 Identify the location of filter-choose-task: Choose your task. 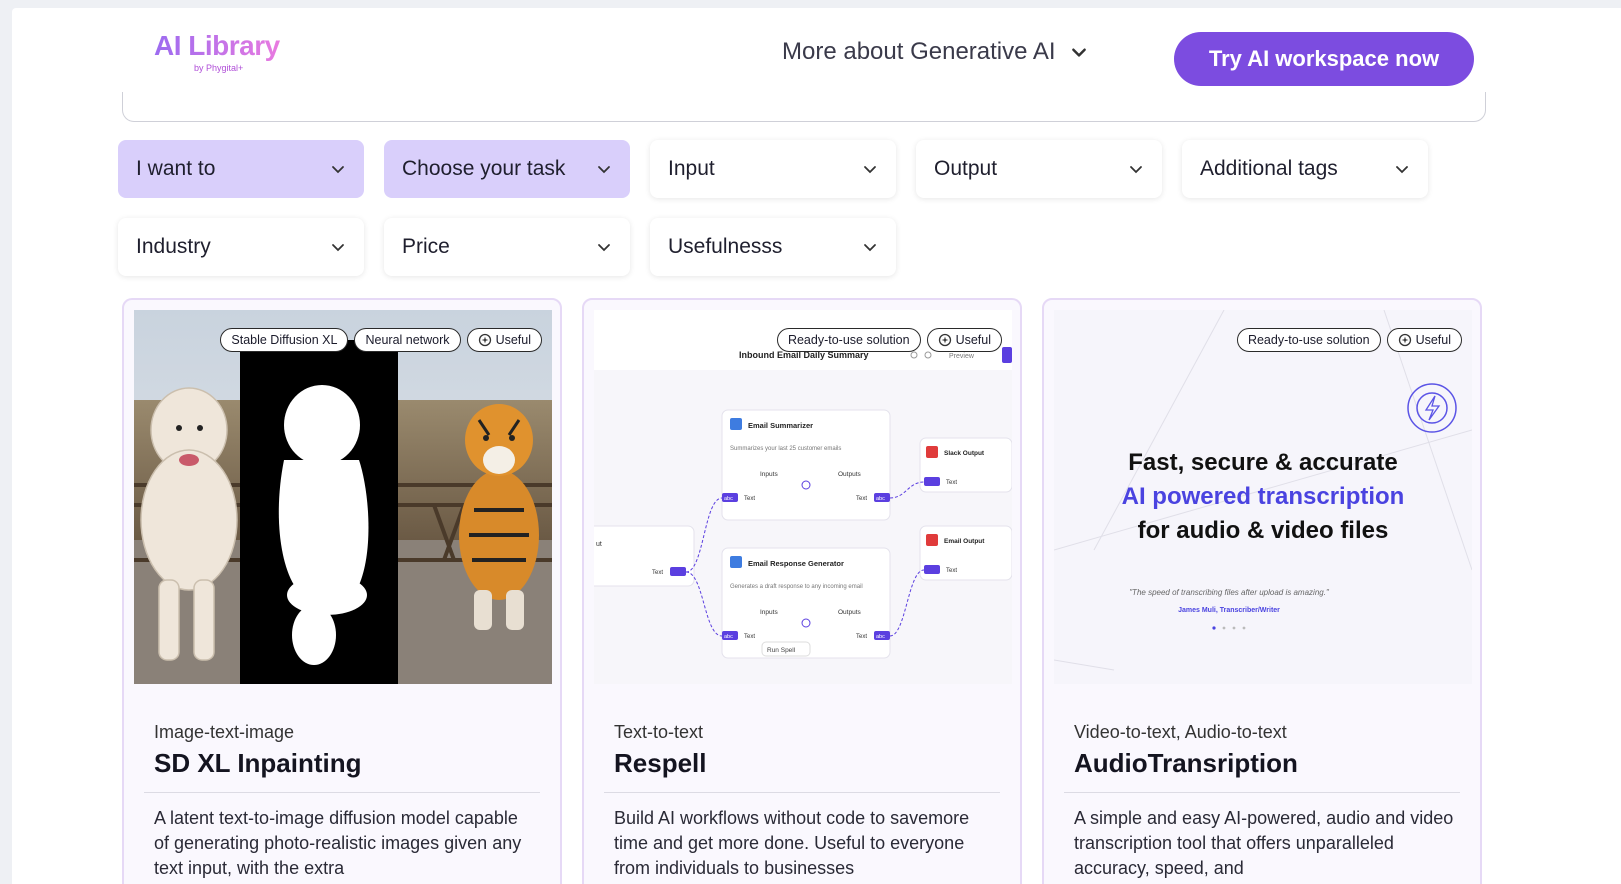
(507, 169).